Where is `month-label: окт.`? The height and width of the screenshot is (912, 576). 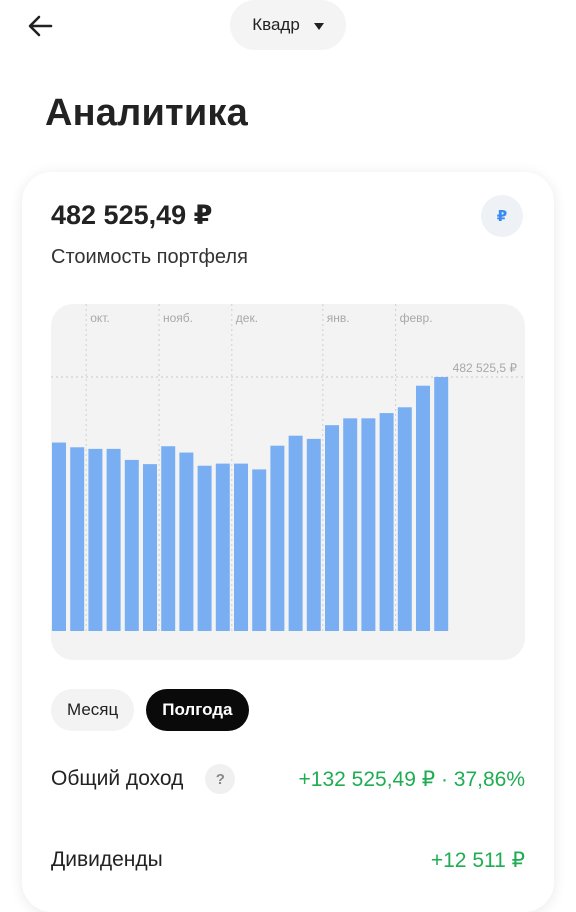
month-label: окт. is located at coordinates (100, 318).